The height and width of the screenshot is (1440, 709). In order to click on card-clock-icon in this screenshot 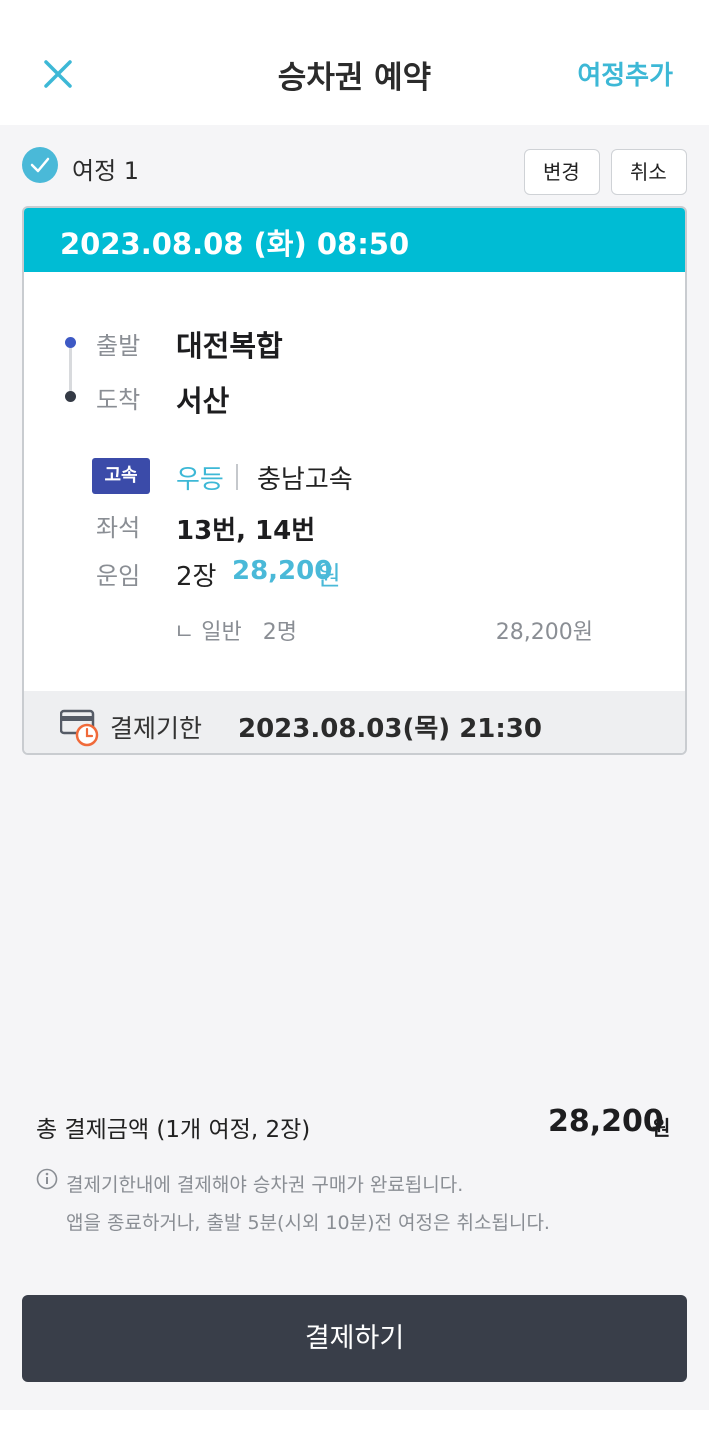, I will do `click(80, 728)`.